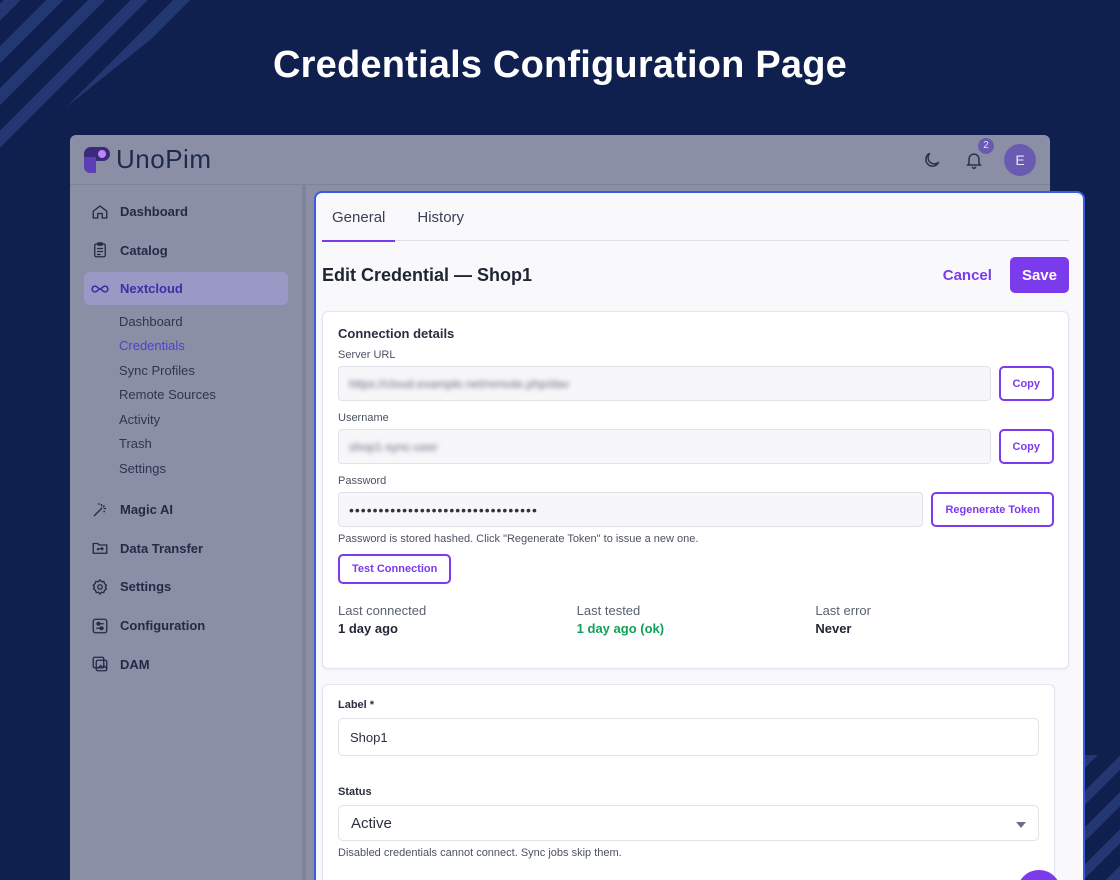 The image size is (1120, 880). I want to click on moon-icon, so click(932, 159).